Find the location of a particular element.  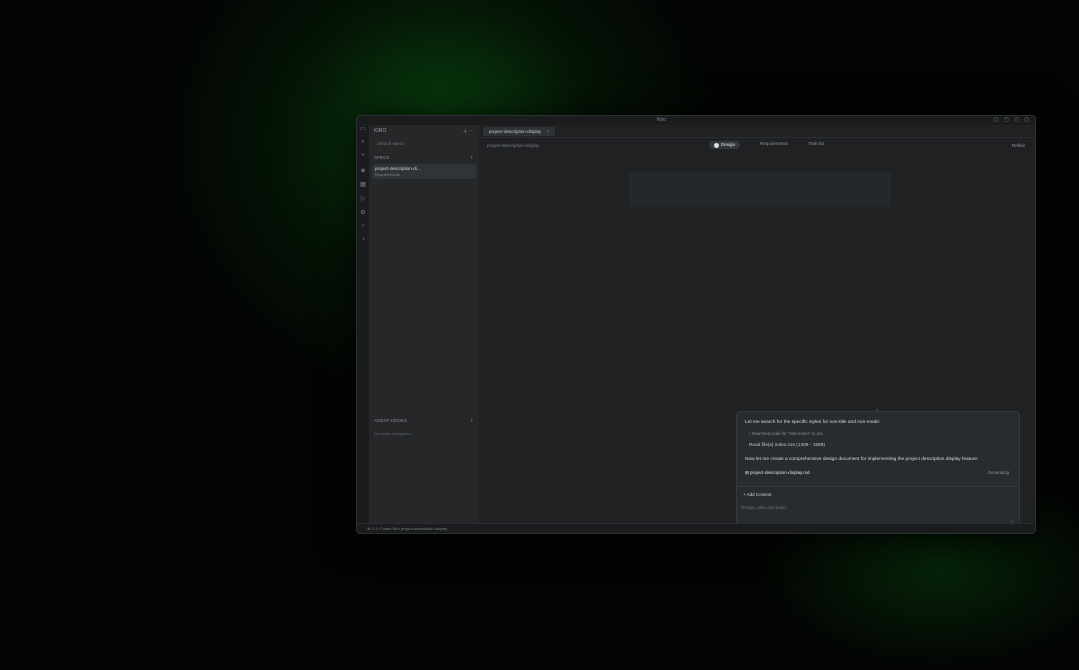

window-controls: ▢ ▢ ▢ ▢ is located at coordinates (1012, 120).